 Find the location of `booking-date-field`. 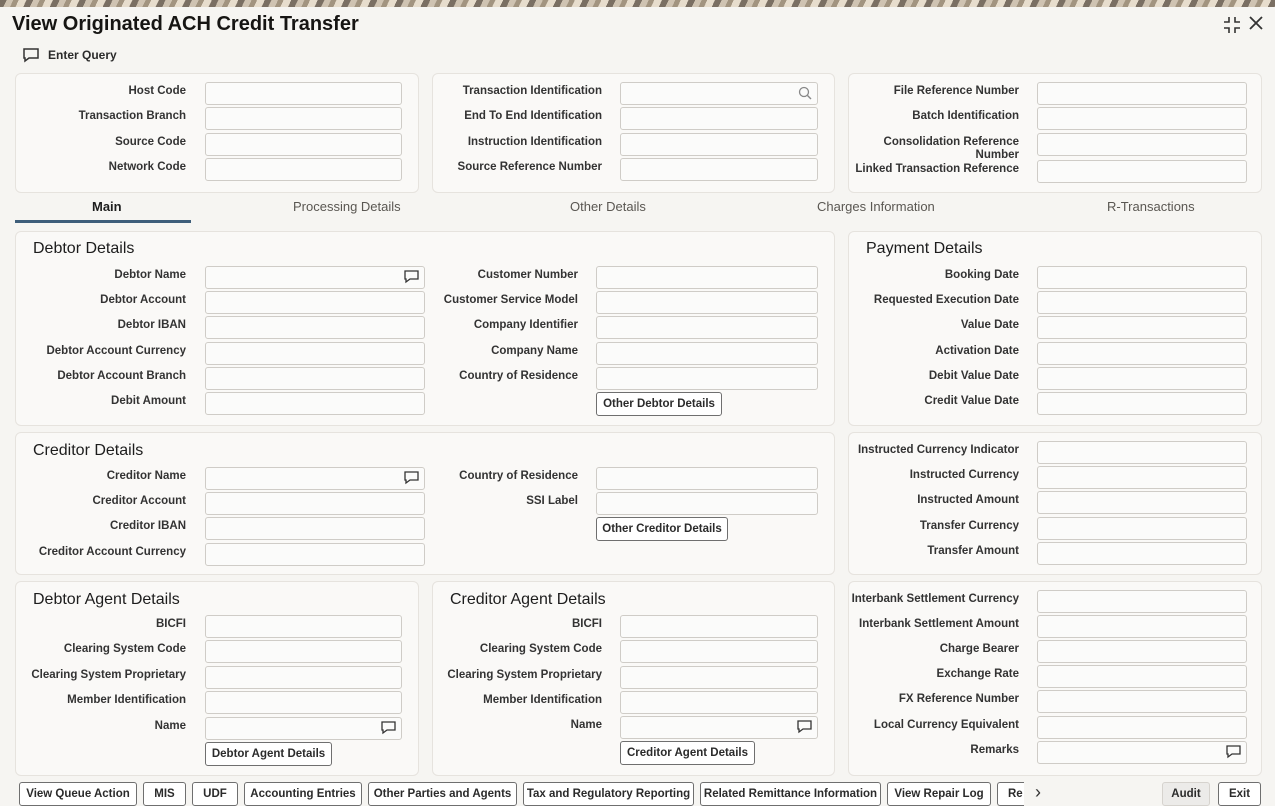

booking-date-field is located at coordinates (1142, 277).